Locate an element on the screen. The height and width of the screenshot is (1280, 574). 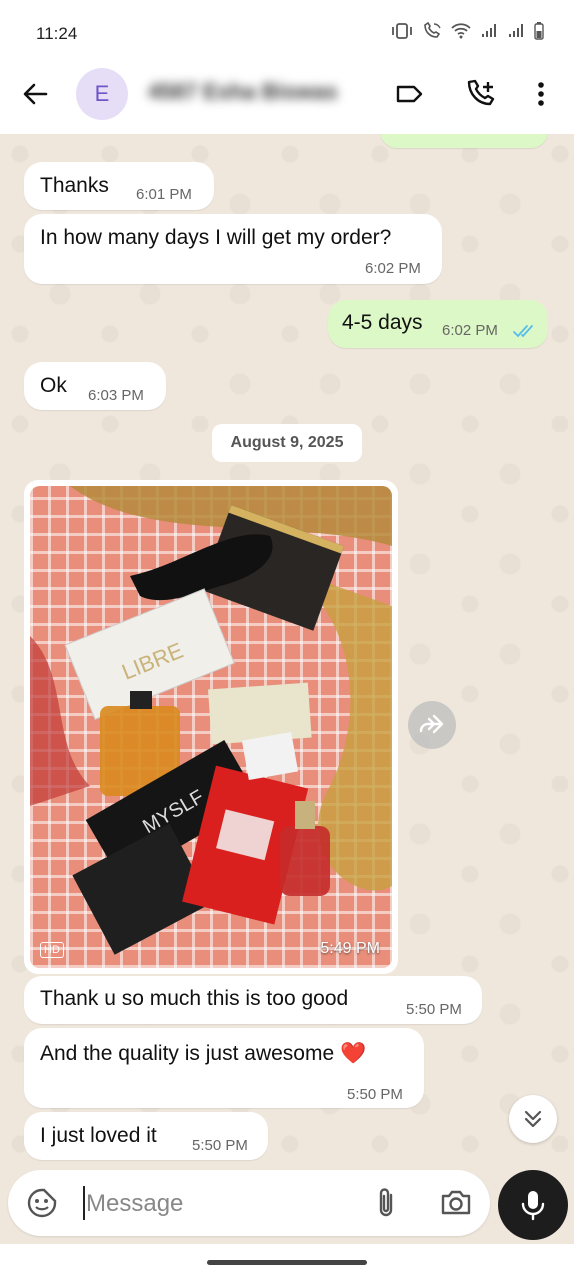
home-gesture-handle is located at coordinates (287, 1262).